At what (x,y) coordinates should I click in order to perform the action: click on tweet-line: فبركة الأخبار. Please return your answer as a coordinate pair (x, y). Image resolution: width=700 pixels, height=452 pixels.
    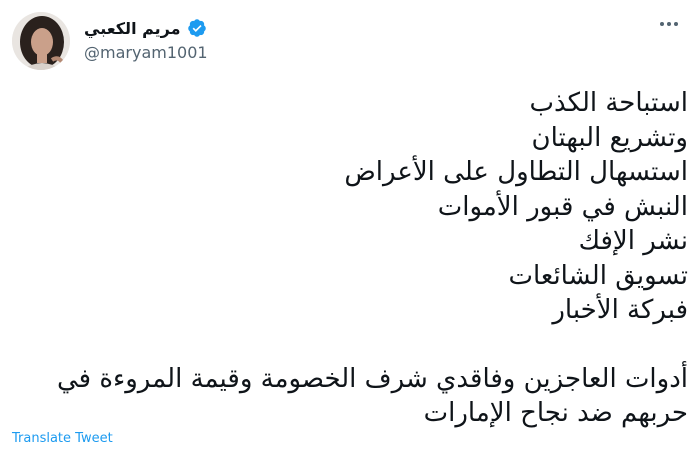
    Looking at the image, I should click on (620, 310).